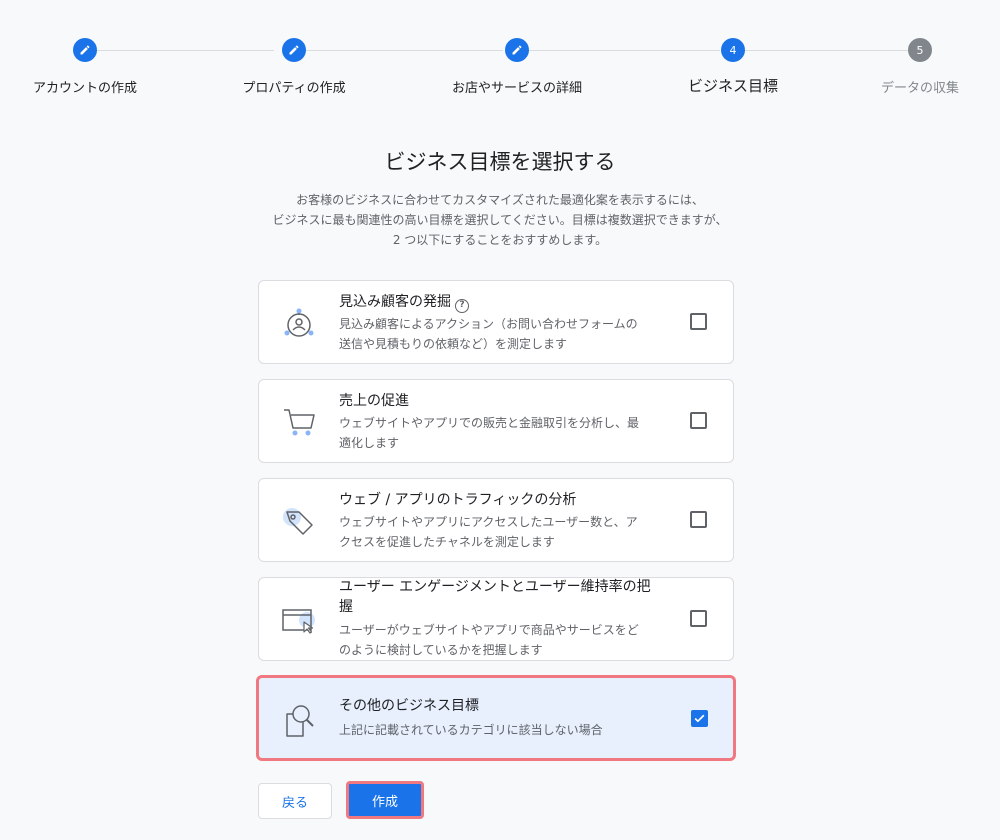  What do you see at coordinates (471, 730) in the screenshot?
I see `goal-description-line: 上記に記載されているカテゴリに該当しない場合` at bounding box center [471, 730].